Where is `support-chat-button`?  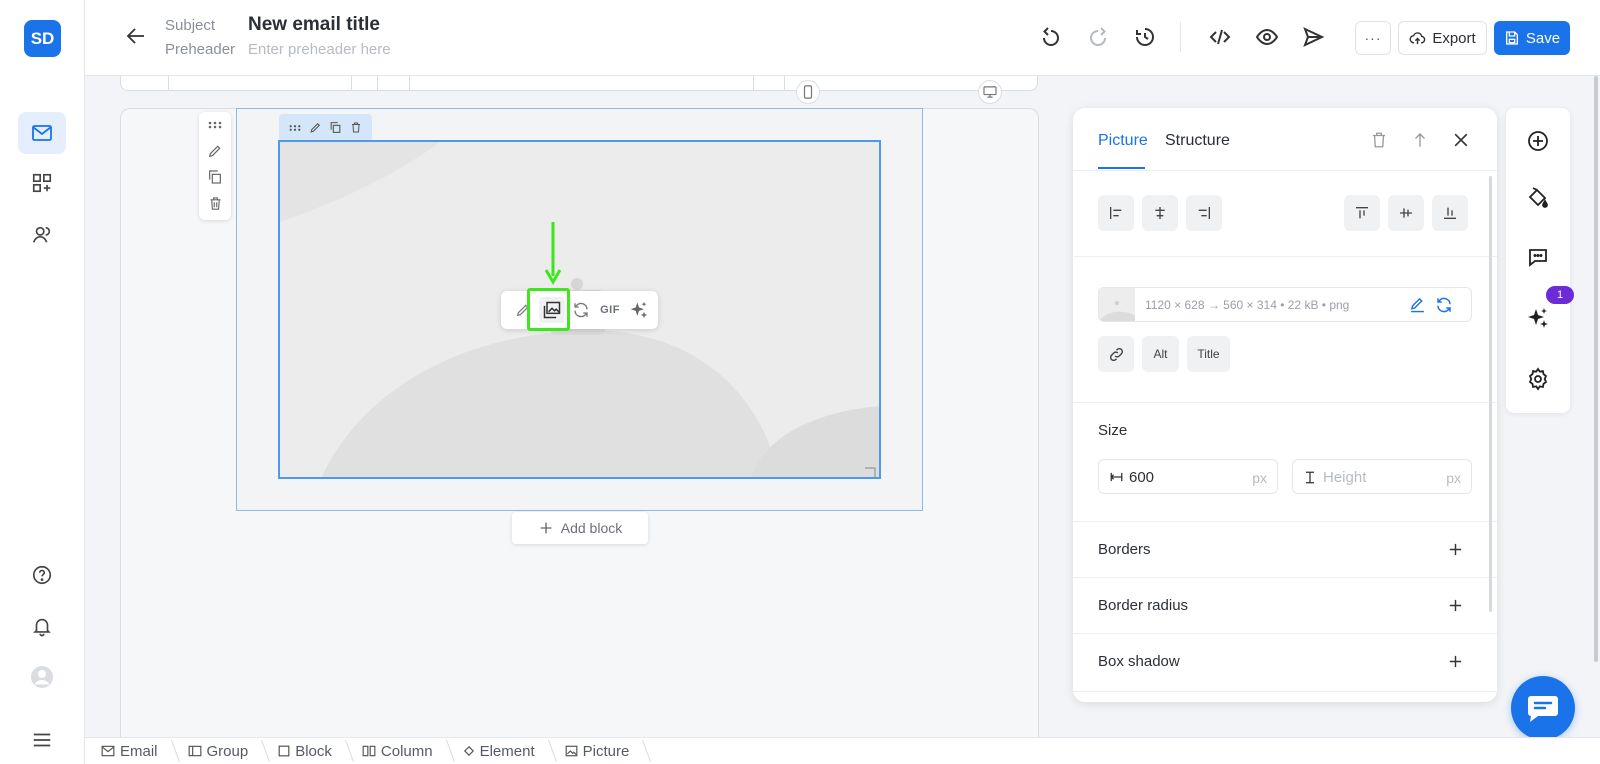
support-chat-button is located at coordinates (1543, 708).